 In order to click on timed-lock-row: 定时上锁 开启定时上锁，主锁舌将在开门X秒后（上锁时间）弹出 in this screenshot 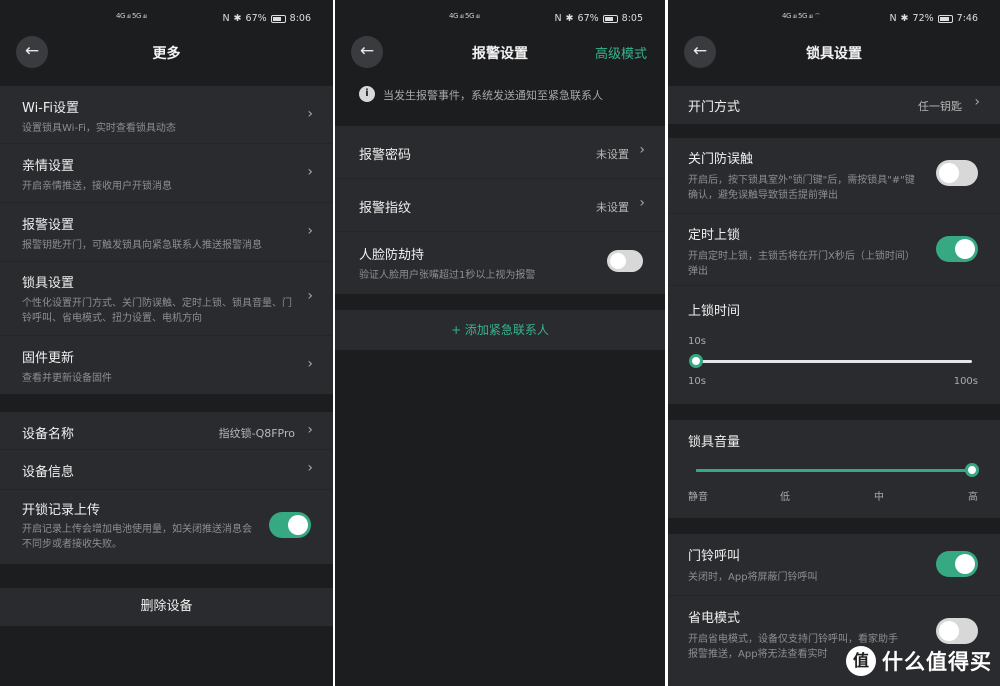, I will do `click(834, 250)`.